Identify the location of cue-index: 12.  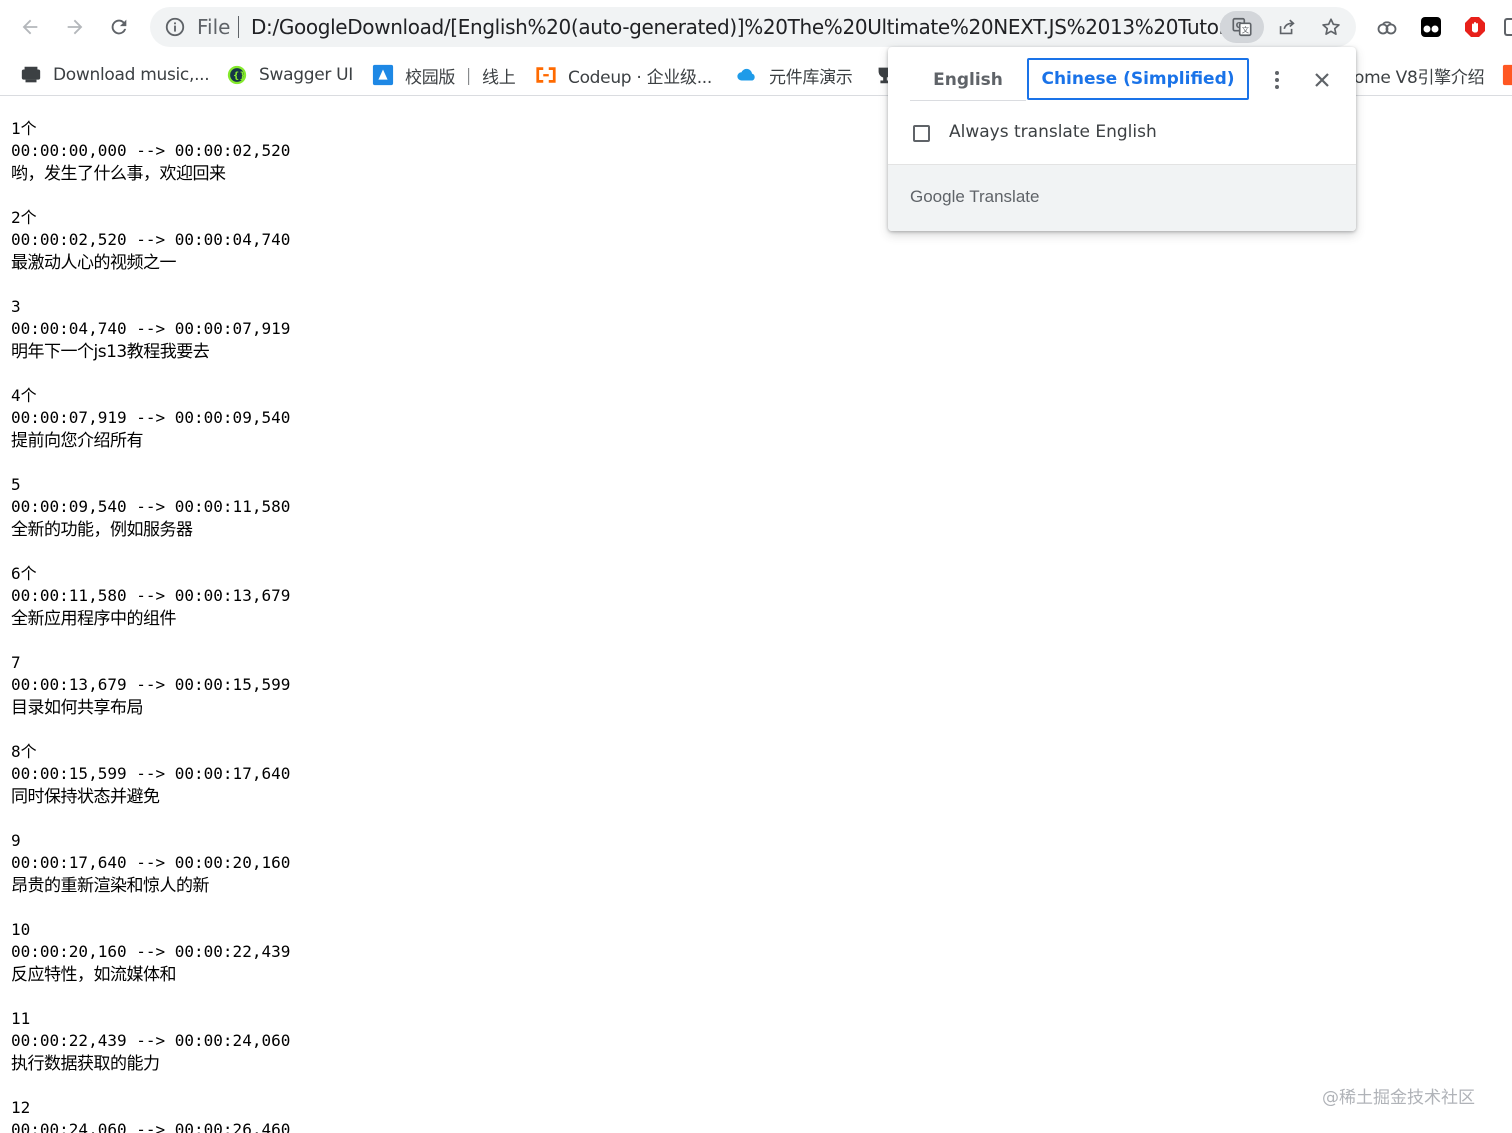
(21, 1107).